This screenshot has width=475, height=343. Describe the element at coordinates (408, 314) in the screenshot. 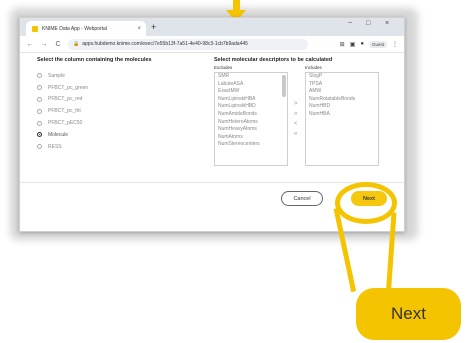

I see `next-callout-button: Next` at that location.